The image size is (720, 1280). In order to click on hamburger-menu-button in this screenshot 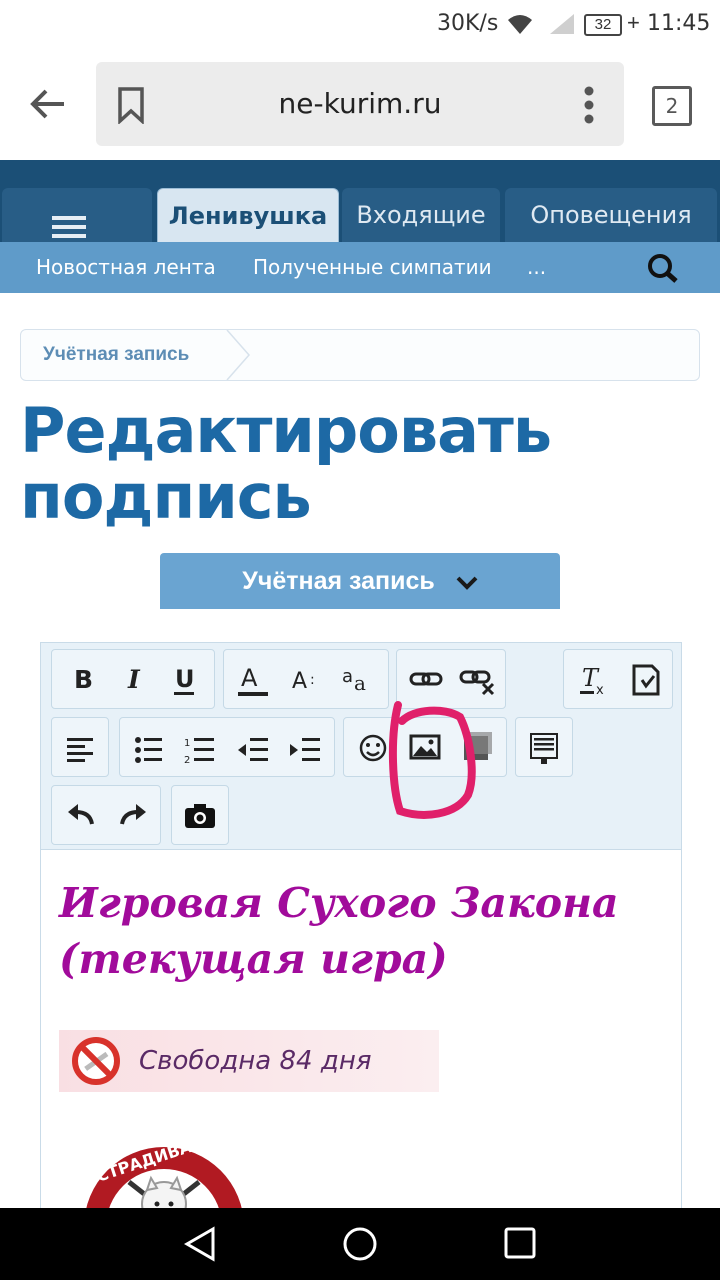, I will do `click(77, 215)`.